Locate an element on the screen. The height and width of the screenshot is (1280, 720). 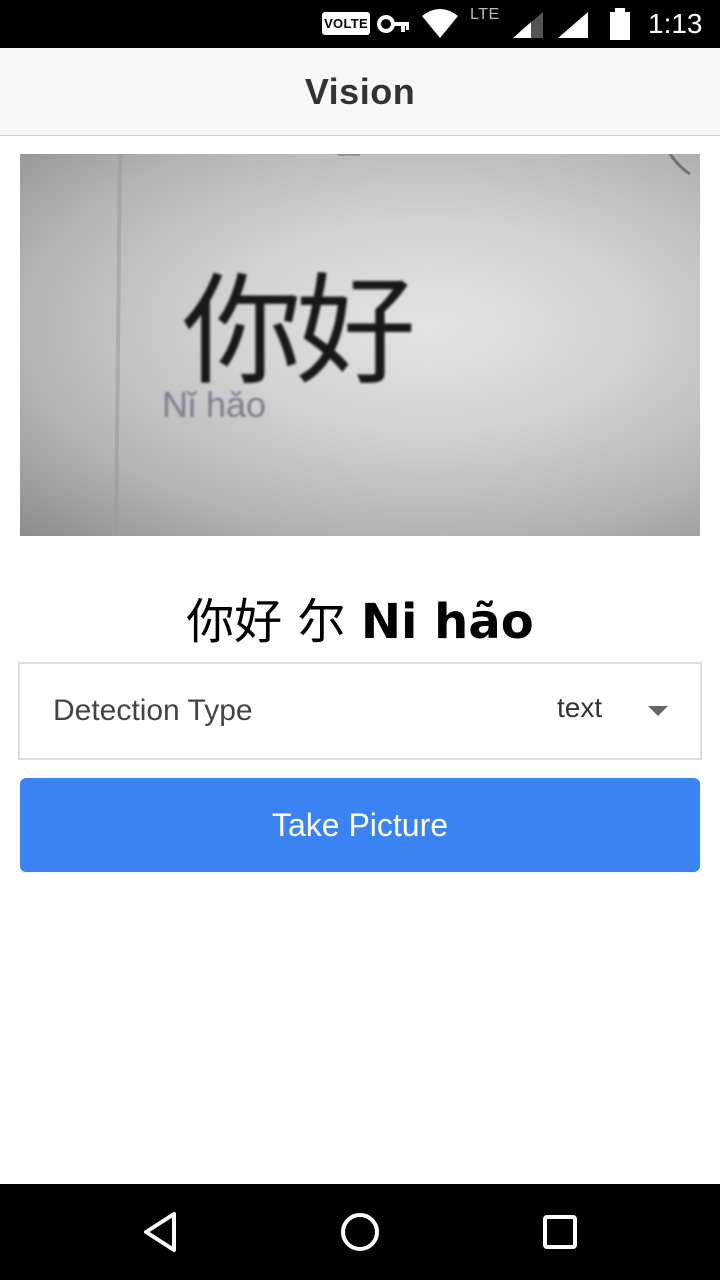
detection-type-label: Detection Type is located at coordinates (153, 710).